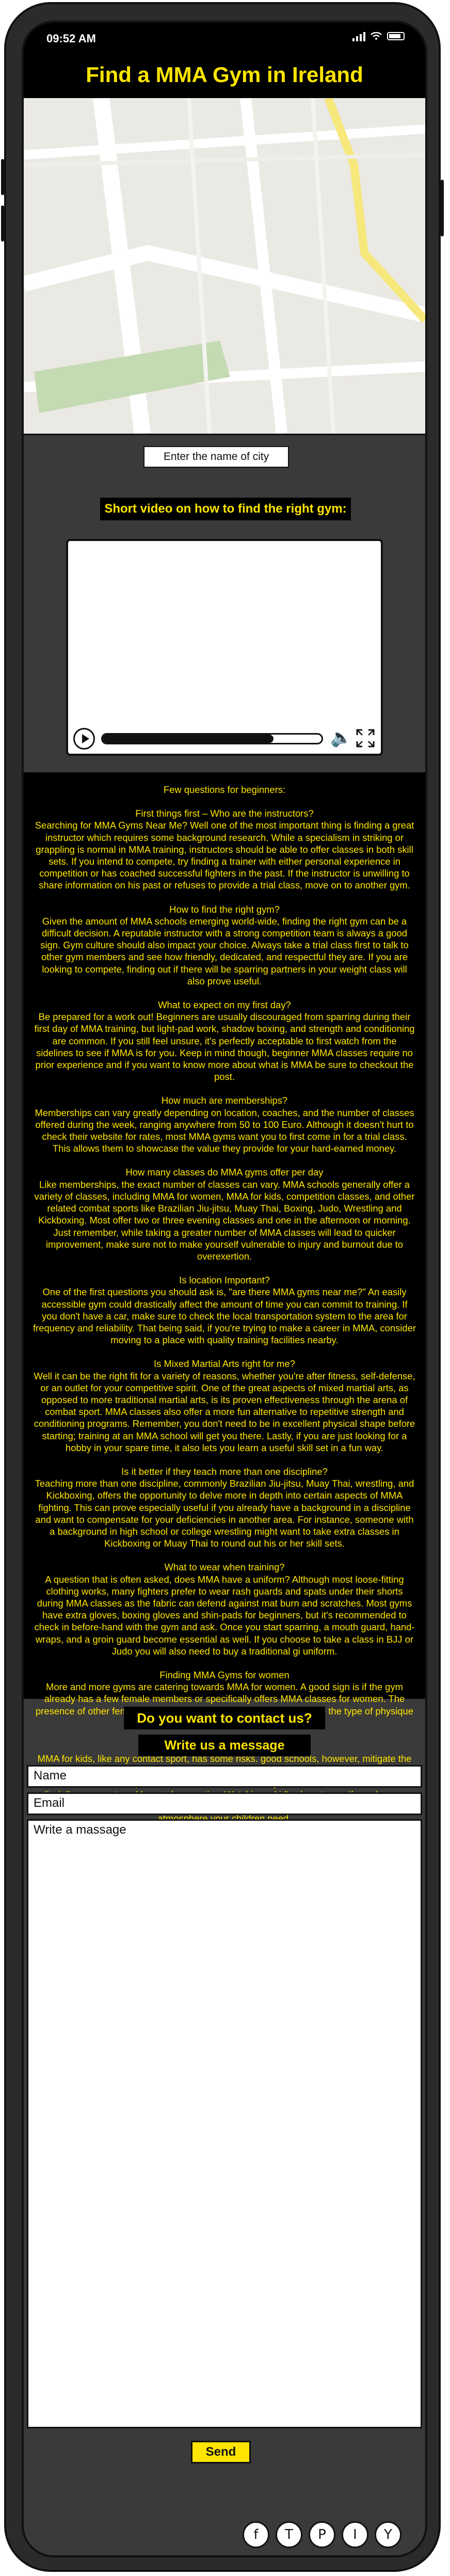 This screenshot has width=450, height=2576. What do you see at coordinates (256, 2534) in the screenshot?
I see `facebook-icon: f` at bounding box center [256, 2534].